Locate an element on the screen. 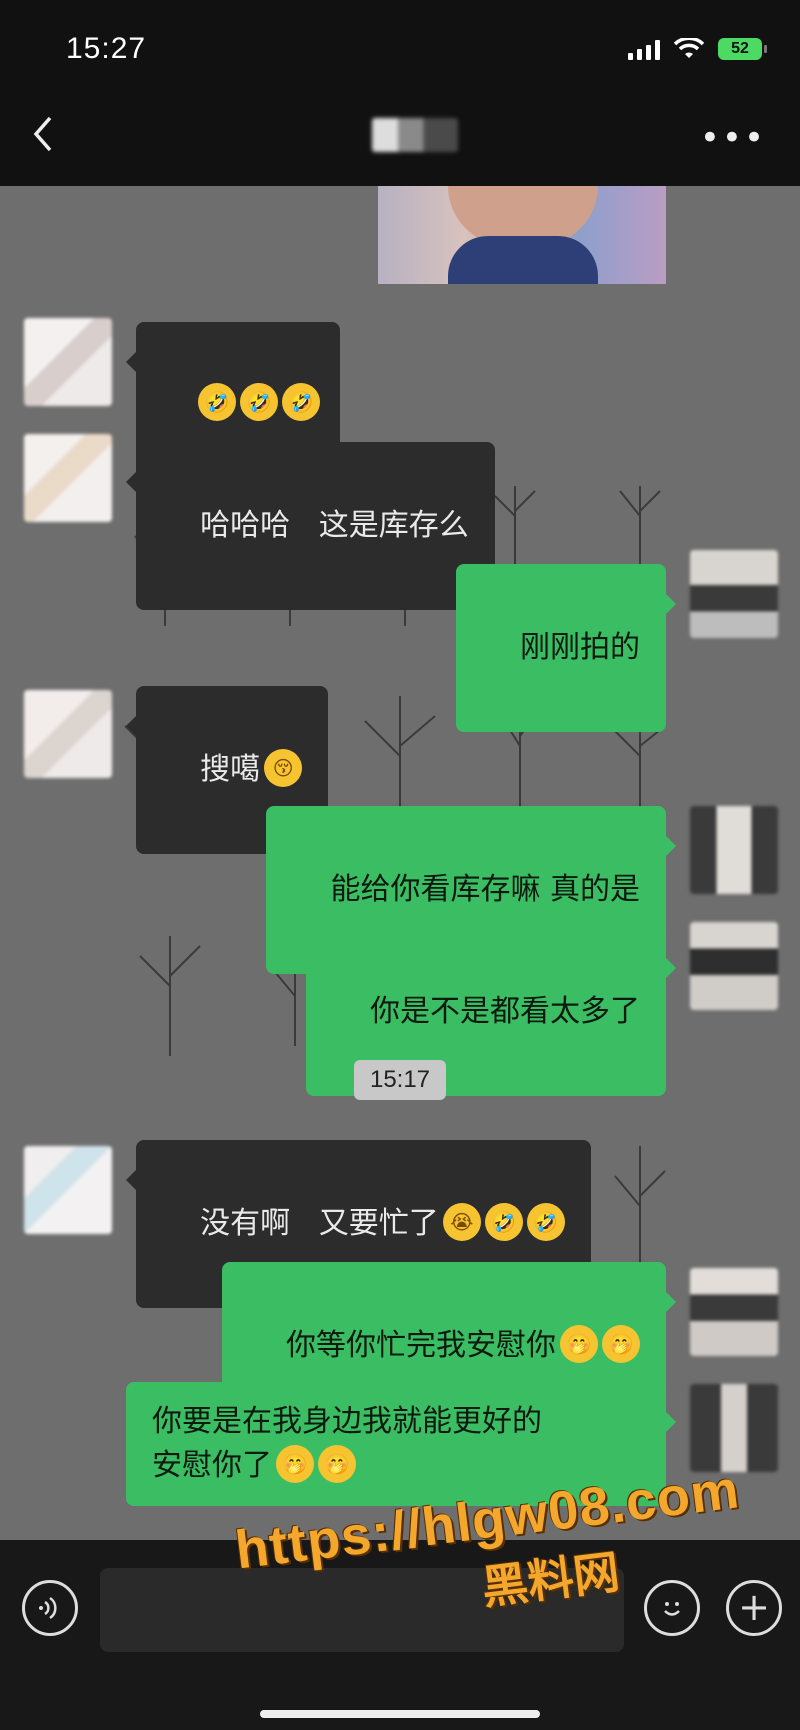 The height and width of the screenshot is (1730, 800). photo-message is located at coordinates (522, 235).